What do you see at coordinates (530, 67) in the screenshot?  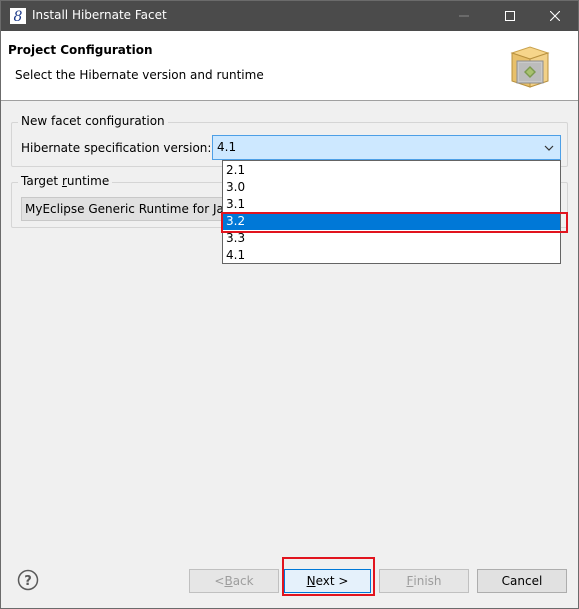 I see `hibernate-facet-box-icon` at bounding box center [530, 67].